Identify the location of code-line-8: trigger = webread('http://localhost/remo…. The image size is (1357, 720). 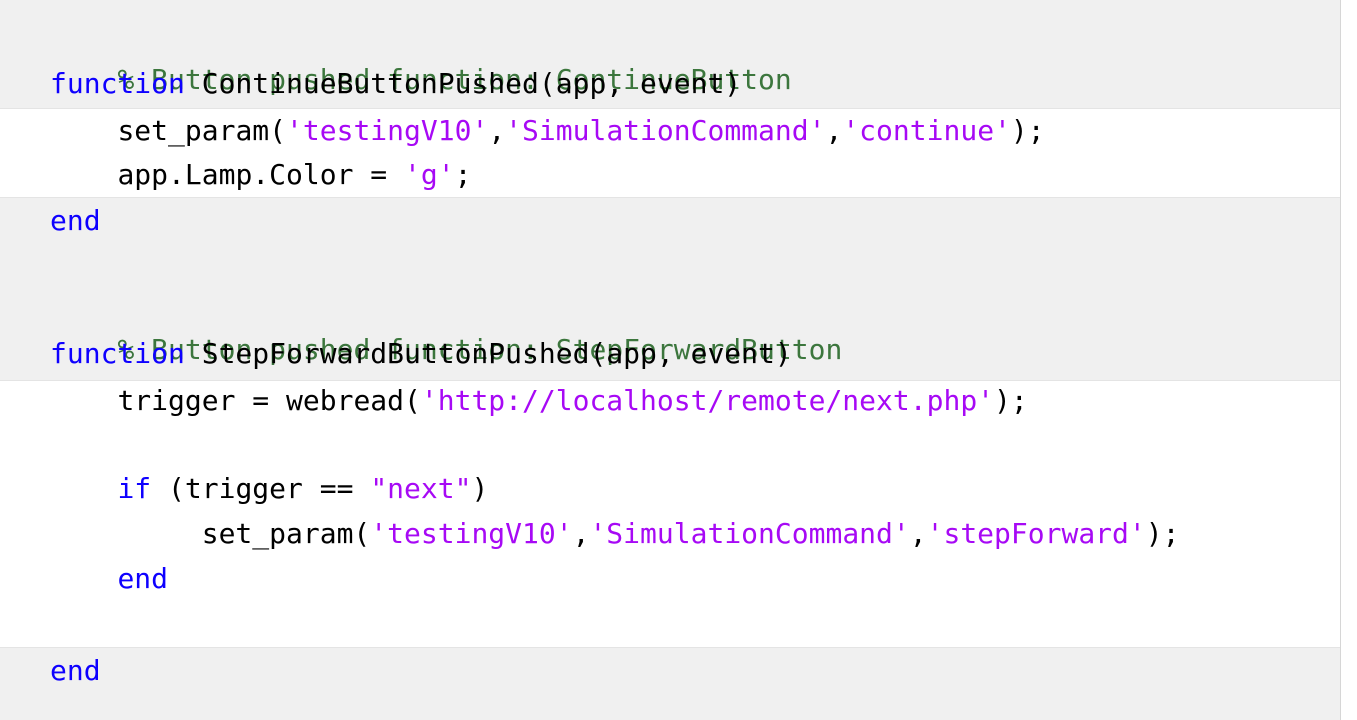
(539, 401).